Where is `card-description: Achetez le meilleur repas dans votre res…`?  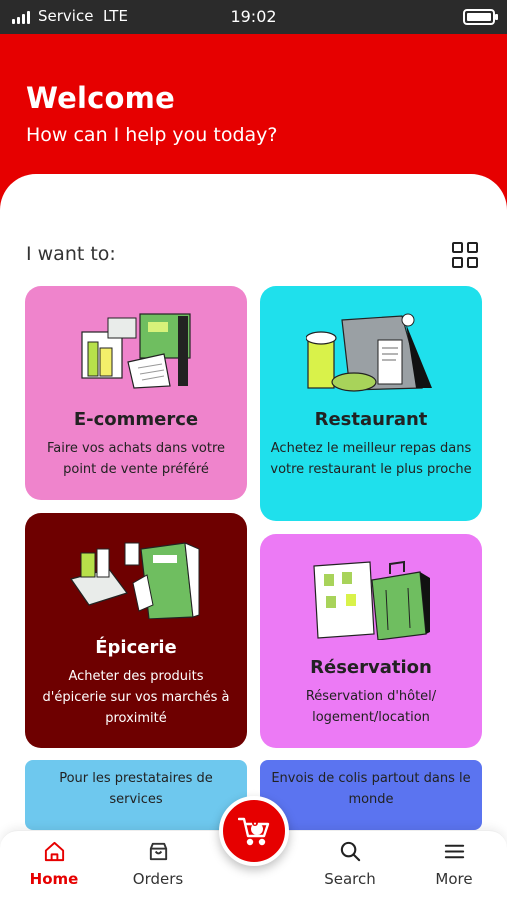 card-description: Achetez le meilleur repas dans votre res… is located at coordinates (371, 459).